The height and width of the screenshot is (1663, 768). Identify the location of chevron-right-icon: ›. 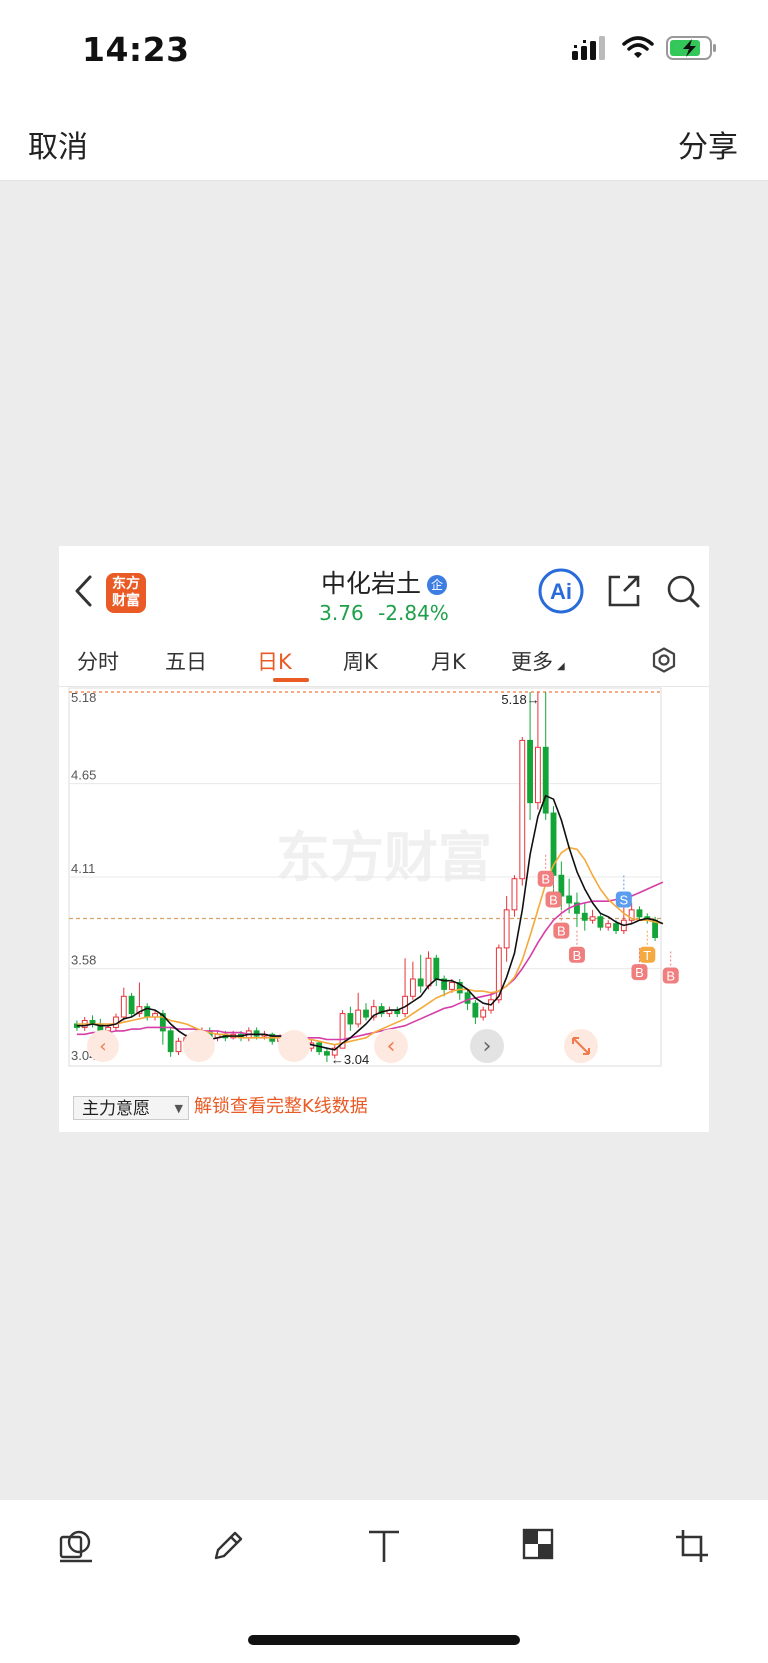
(487, 1046).